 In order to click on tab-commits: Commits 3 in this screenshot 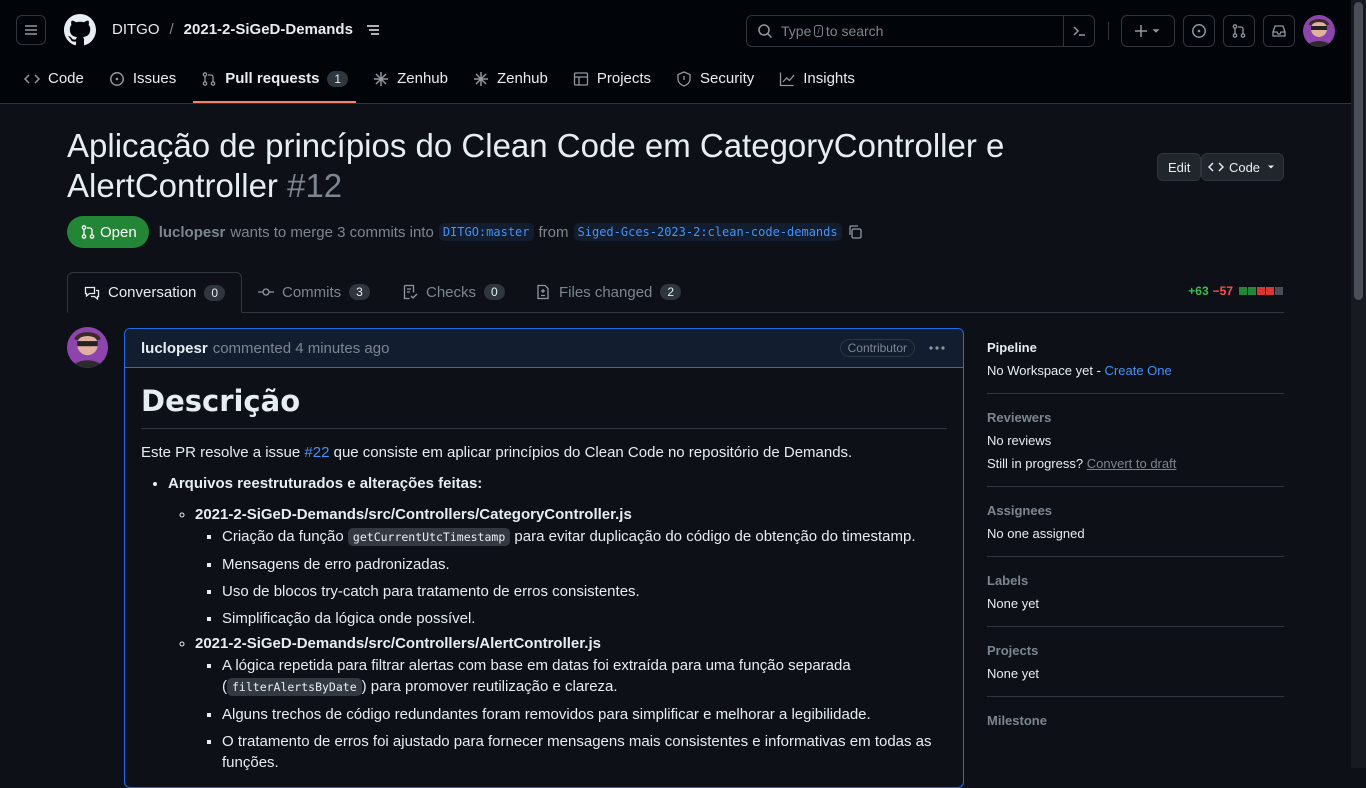, I will do `click(314, 292)`.